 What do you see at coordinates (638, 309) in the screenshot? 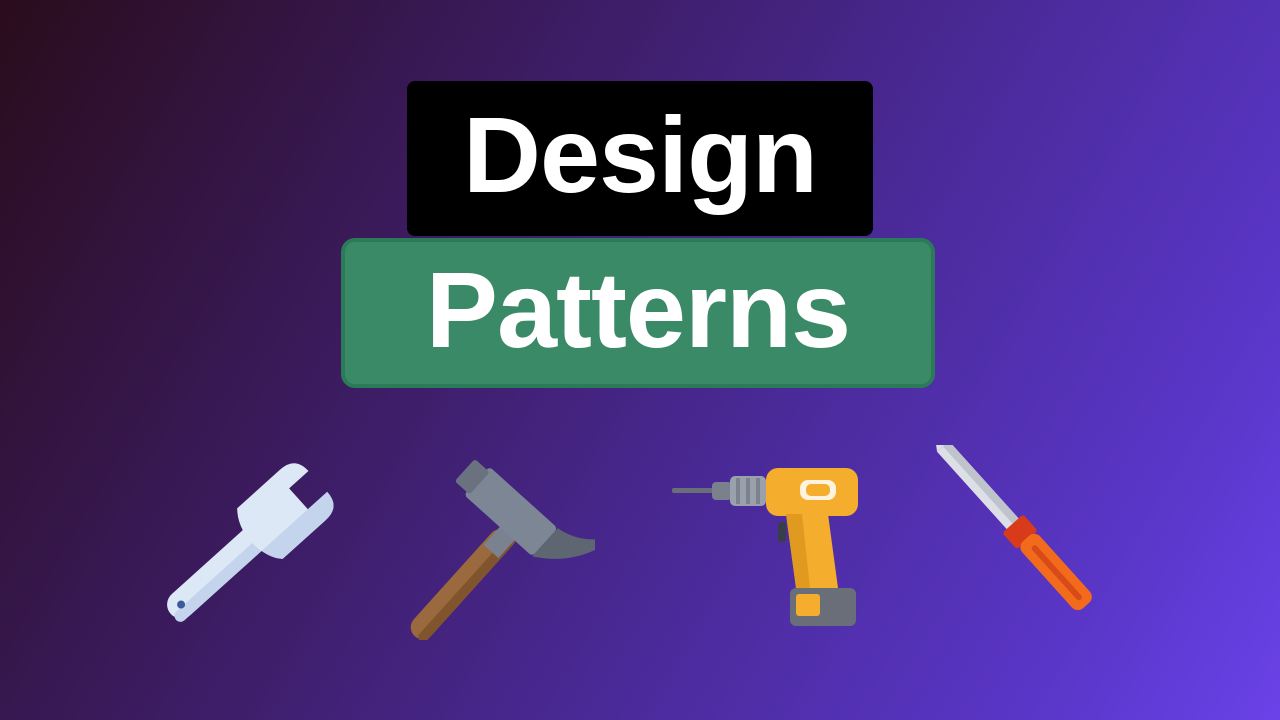
I see `title-line2: Patterns` at bounding box center [638, 309].